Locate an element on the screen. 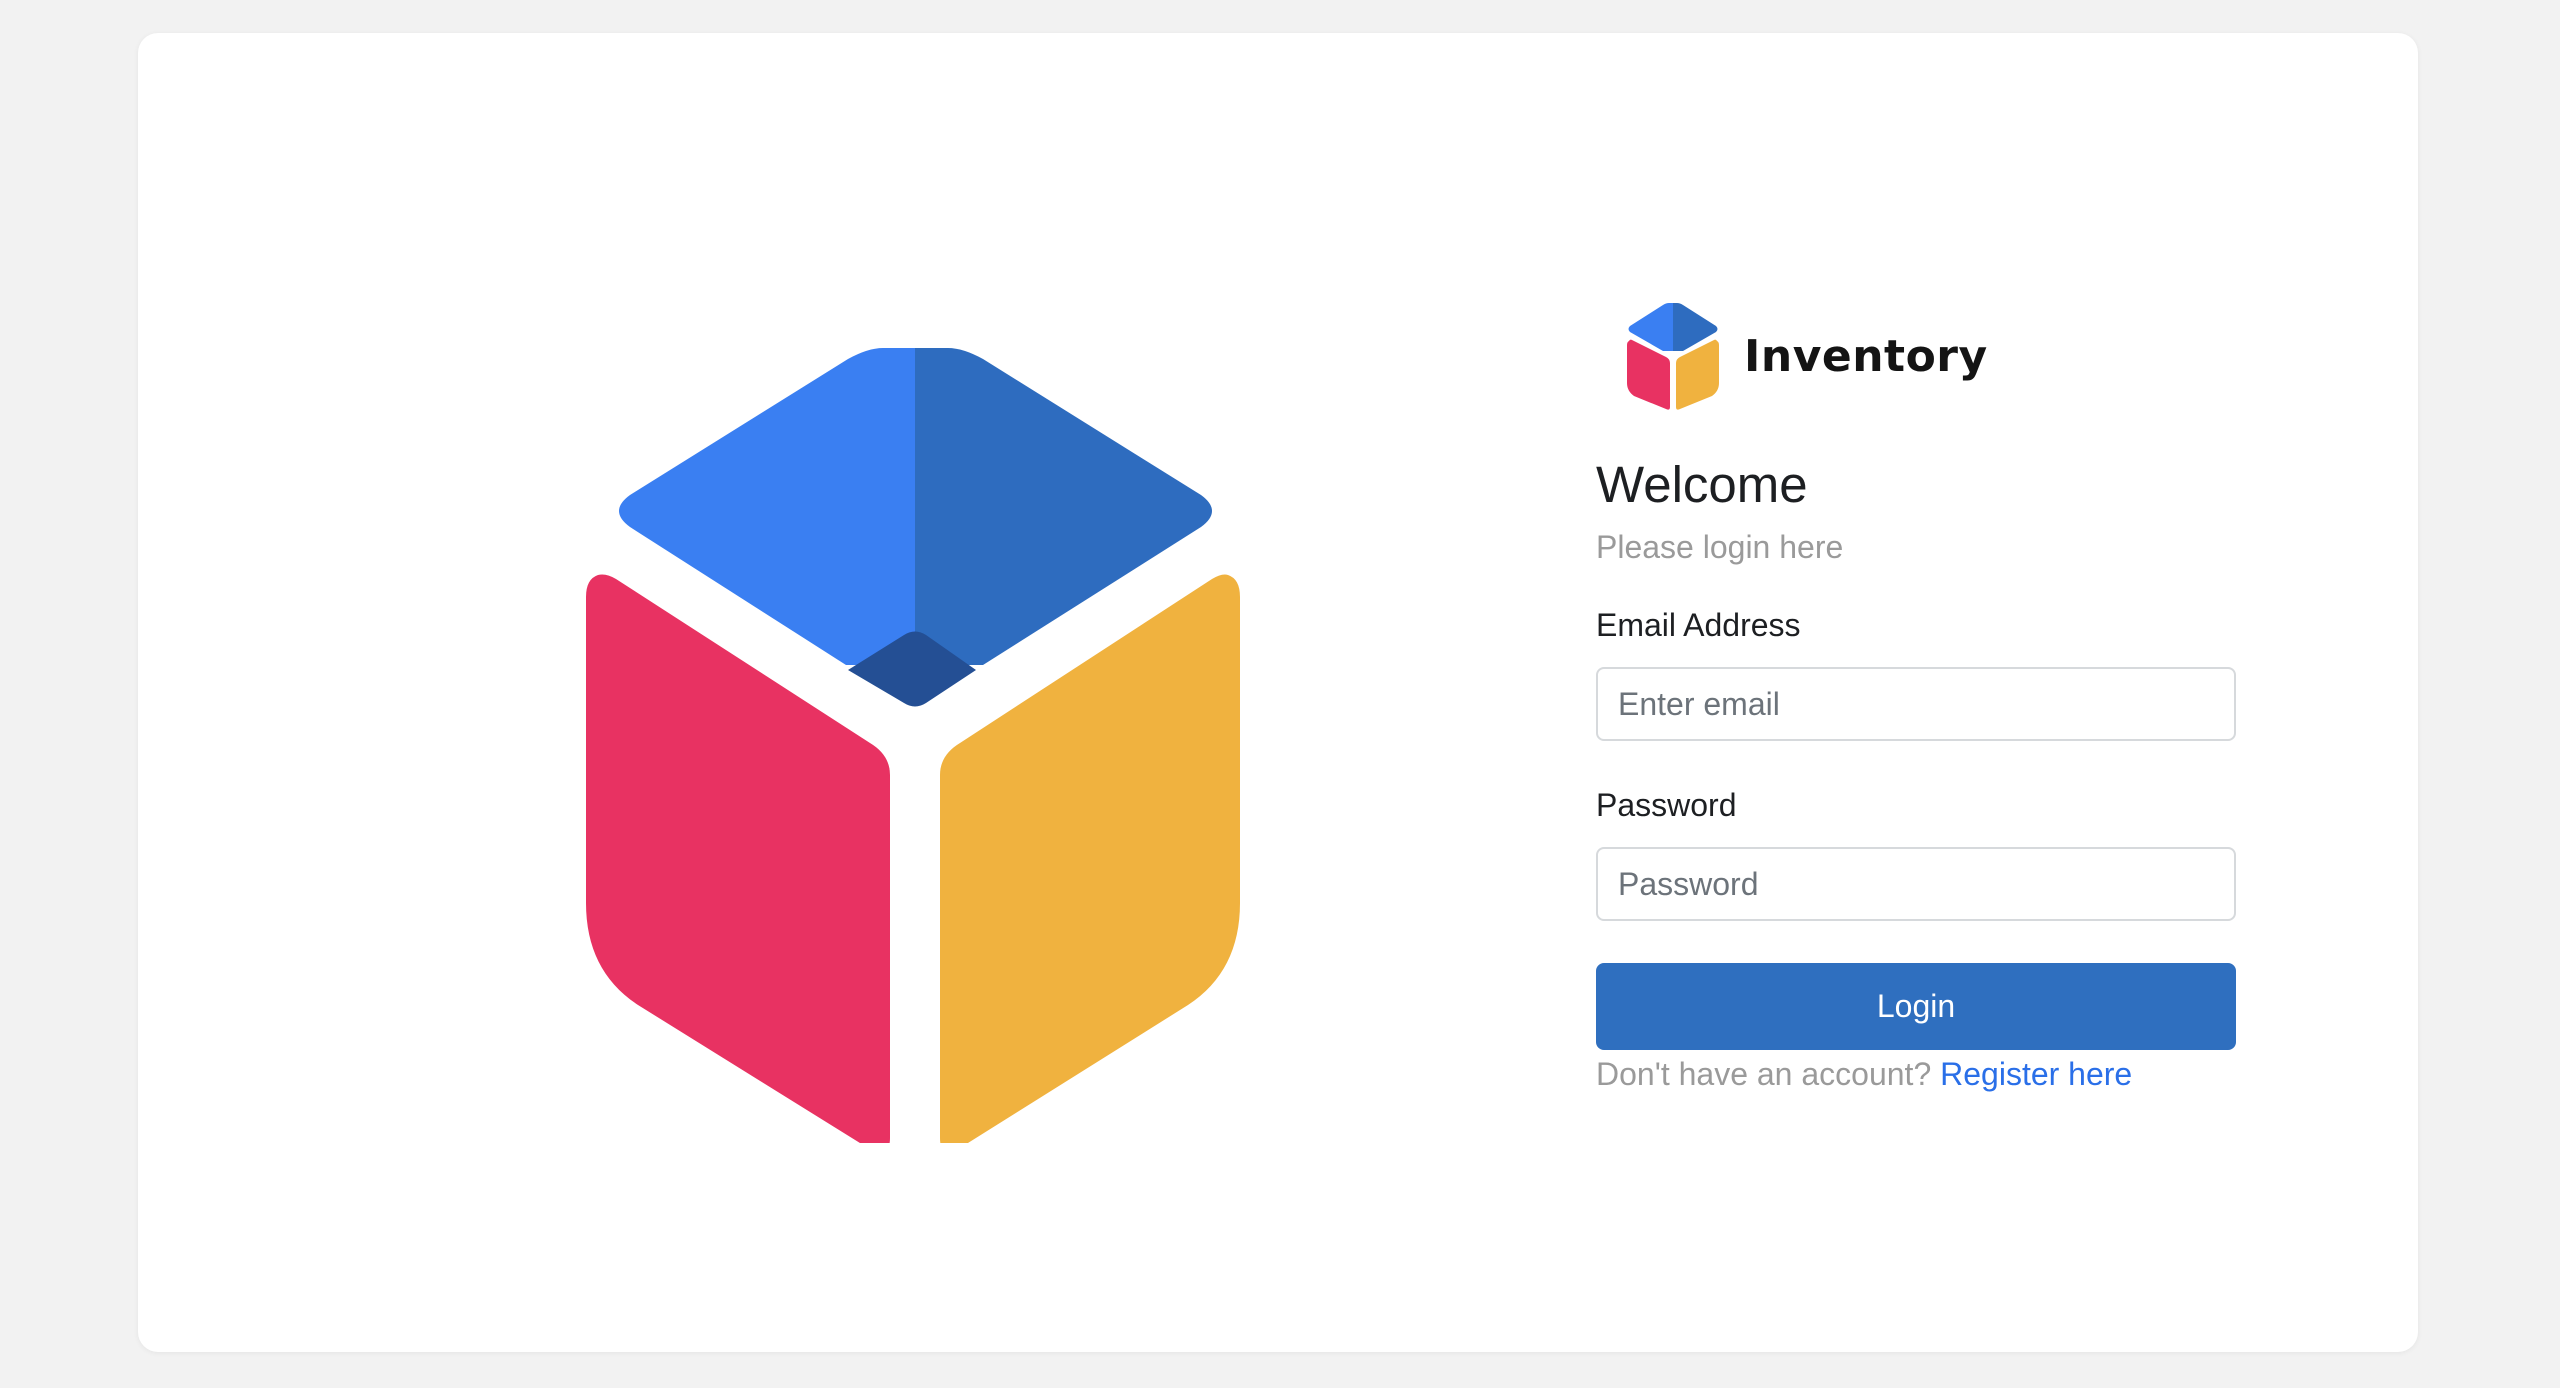 Image resolution: width=2560 pixels, height=1388 pixels. page-subtitle: Please login here is located at coordinates (1720, 547).